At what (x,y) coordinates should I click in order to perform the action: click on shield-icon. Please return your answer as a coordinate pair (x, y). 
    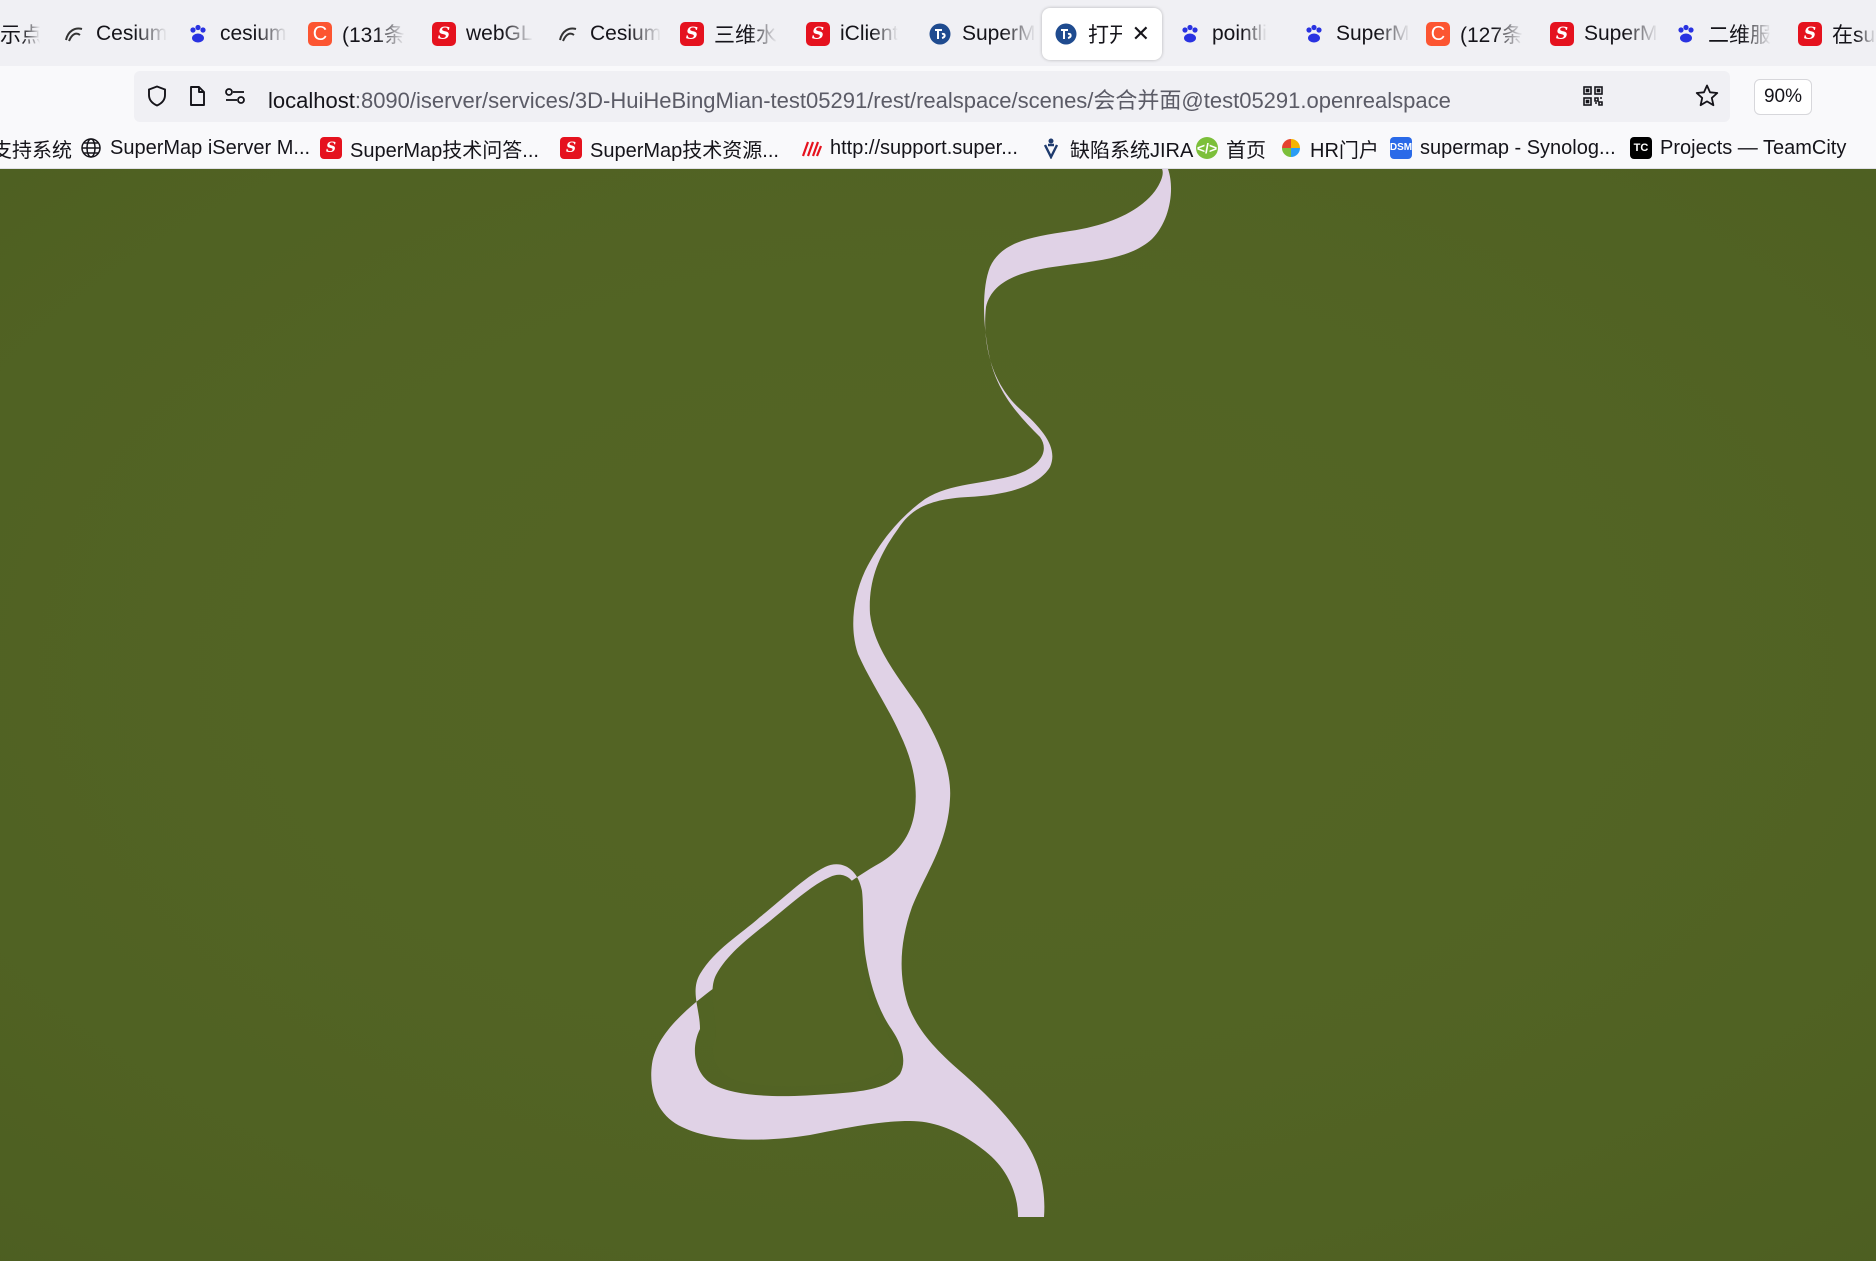
    Looking at the image, I should click on (157, 96).